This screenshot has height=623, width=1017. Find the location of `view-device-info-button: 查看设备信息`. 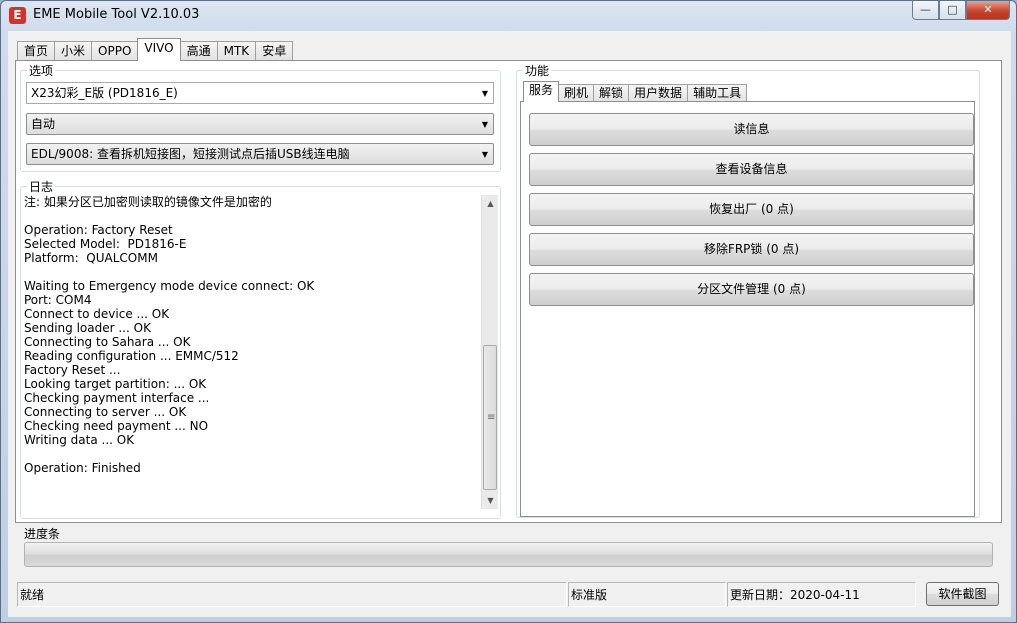

view-device-info-button: 查看设备信息 is located at coordinates (751, 169).